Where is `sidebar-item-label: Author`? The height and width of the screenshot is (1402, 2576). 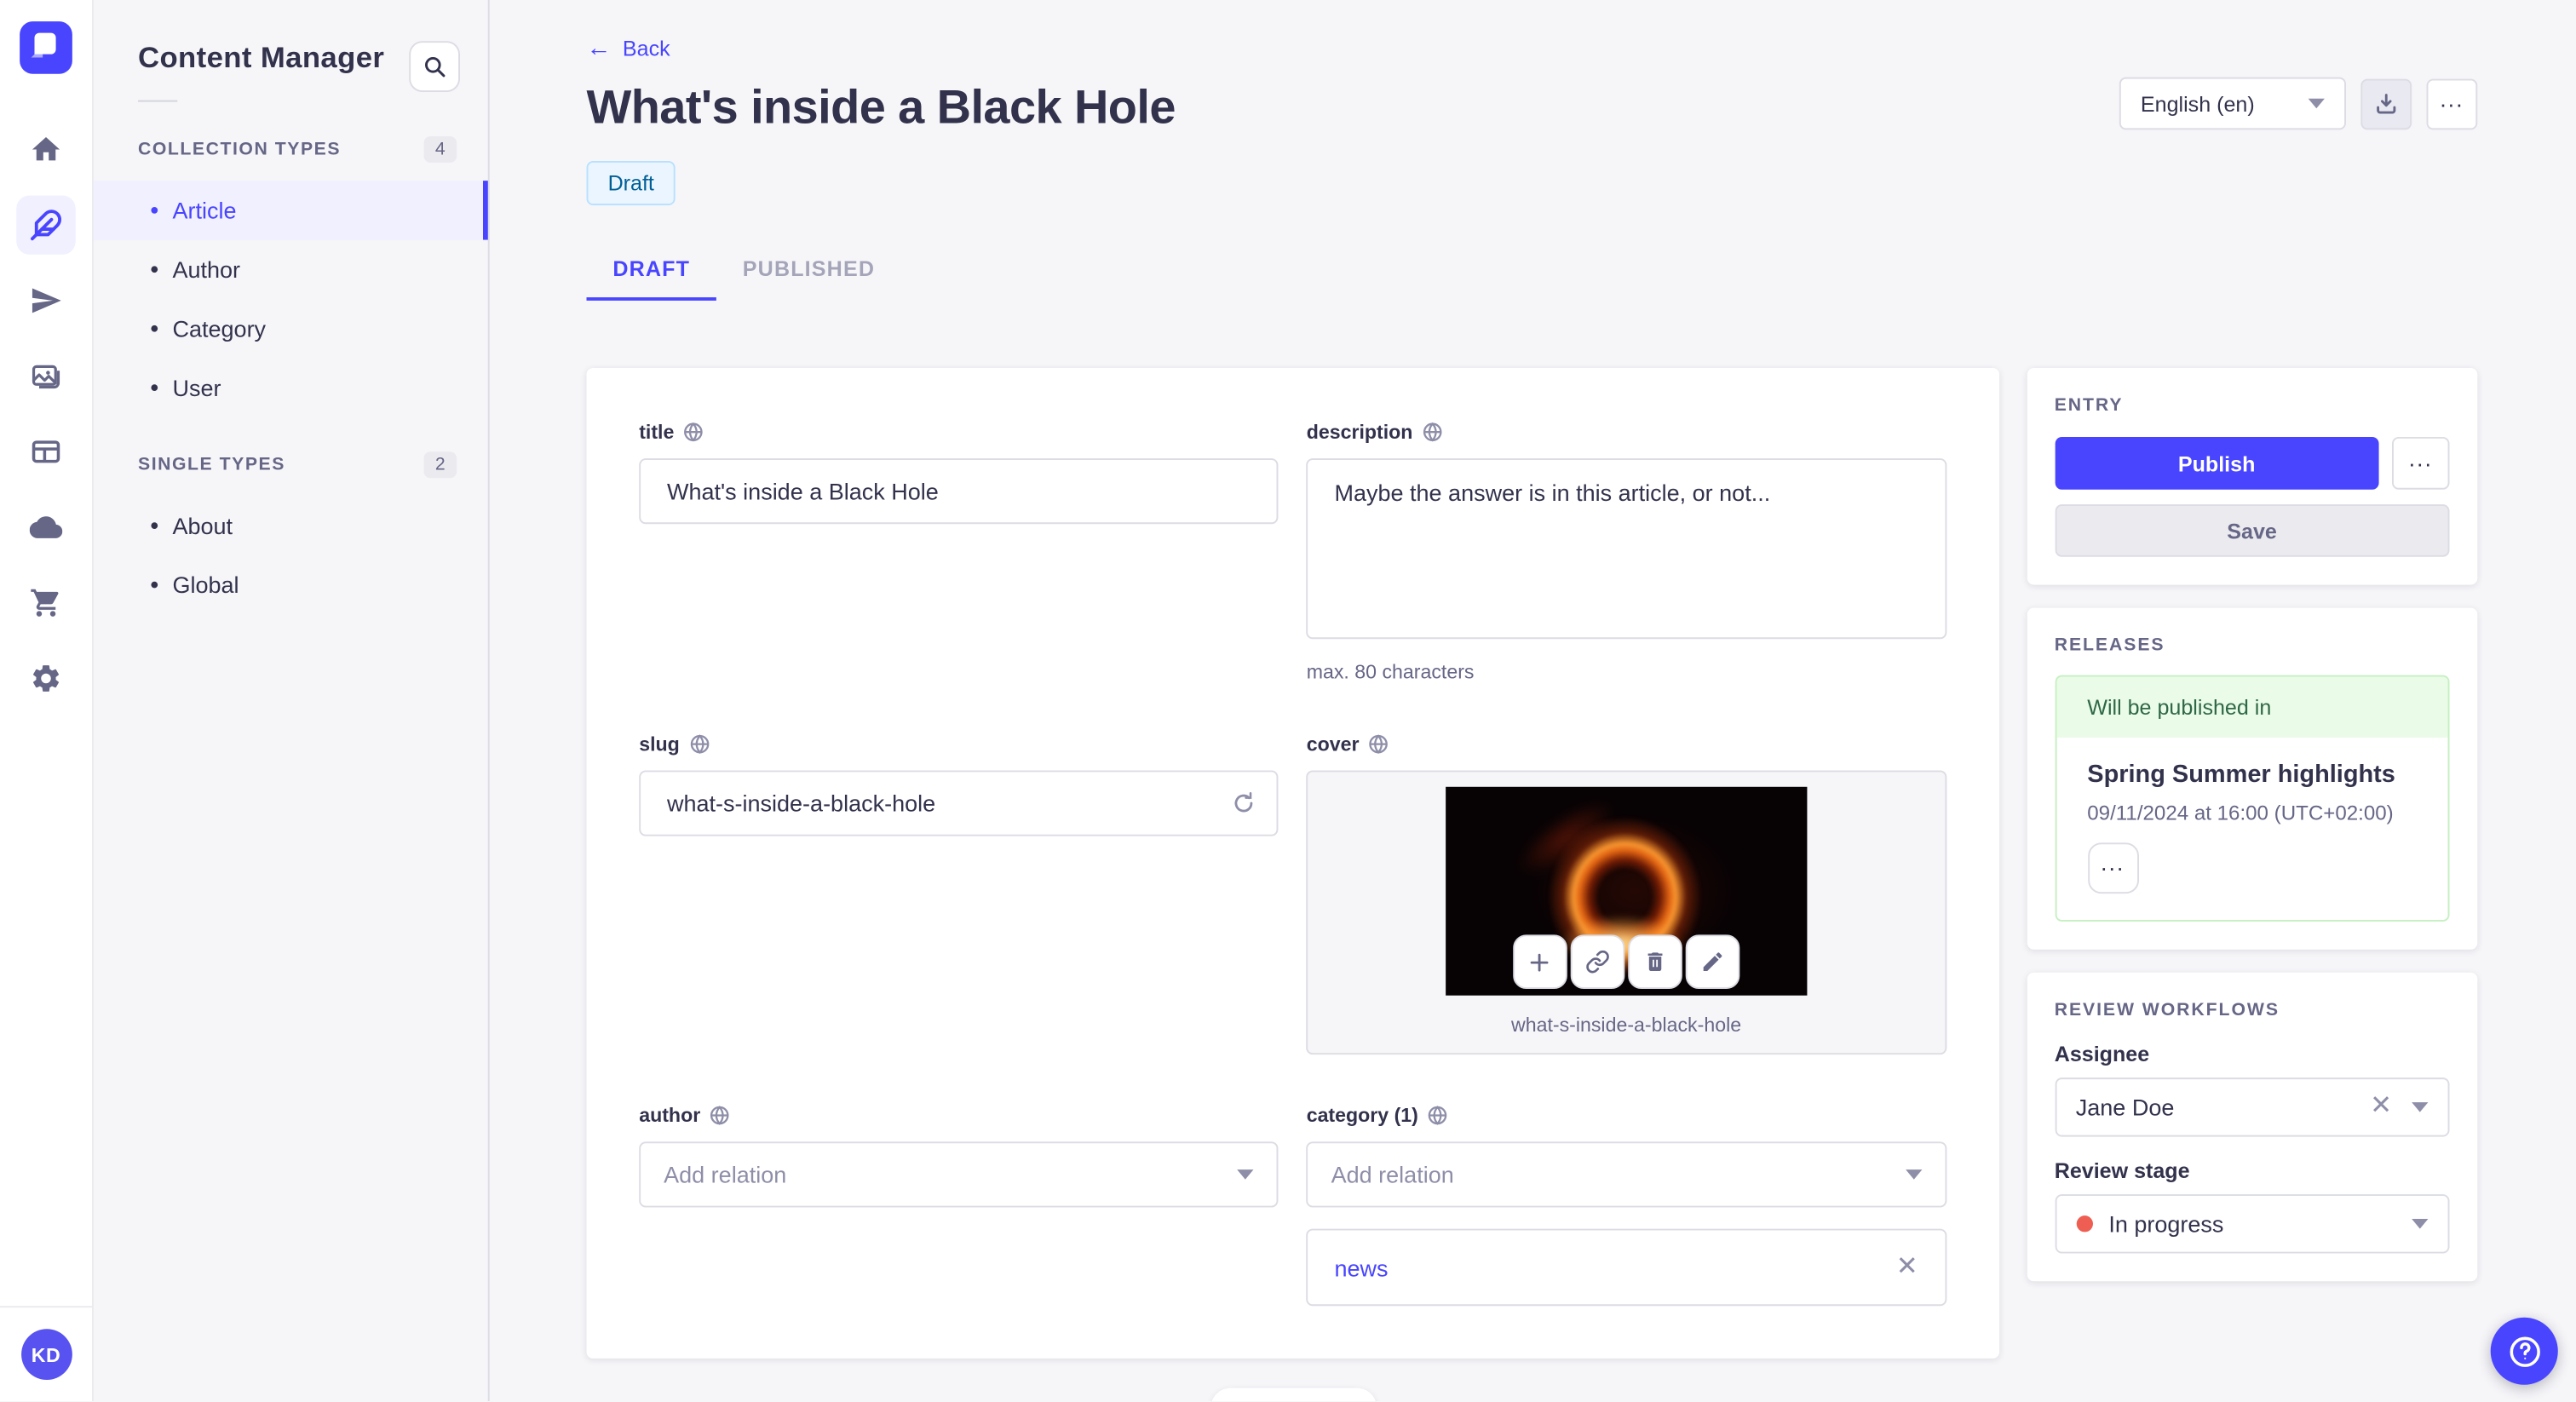
sidebar-item-label: Author is located at coordinates (207, 269).